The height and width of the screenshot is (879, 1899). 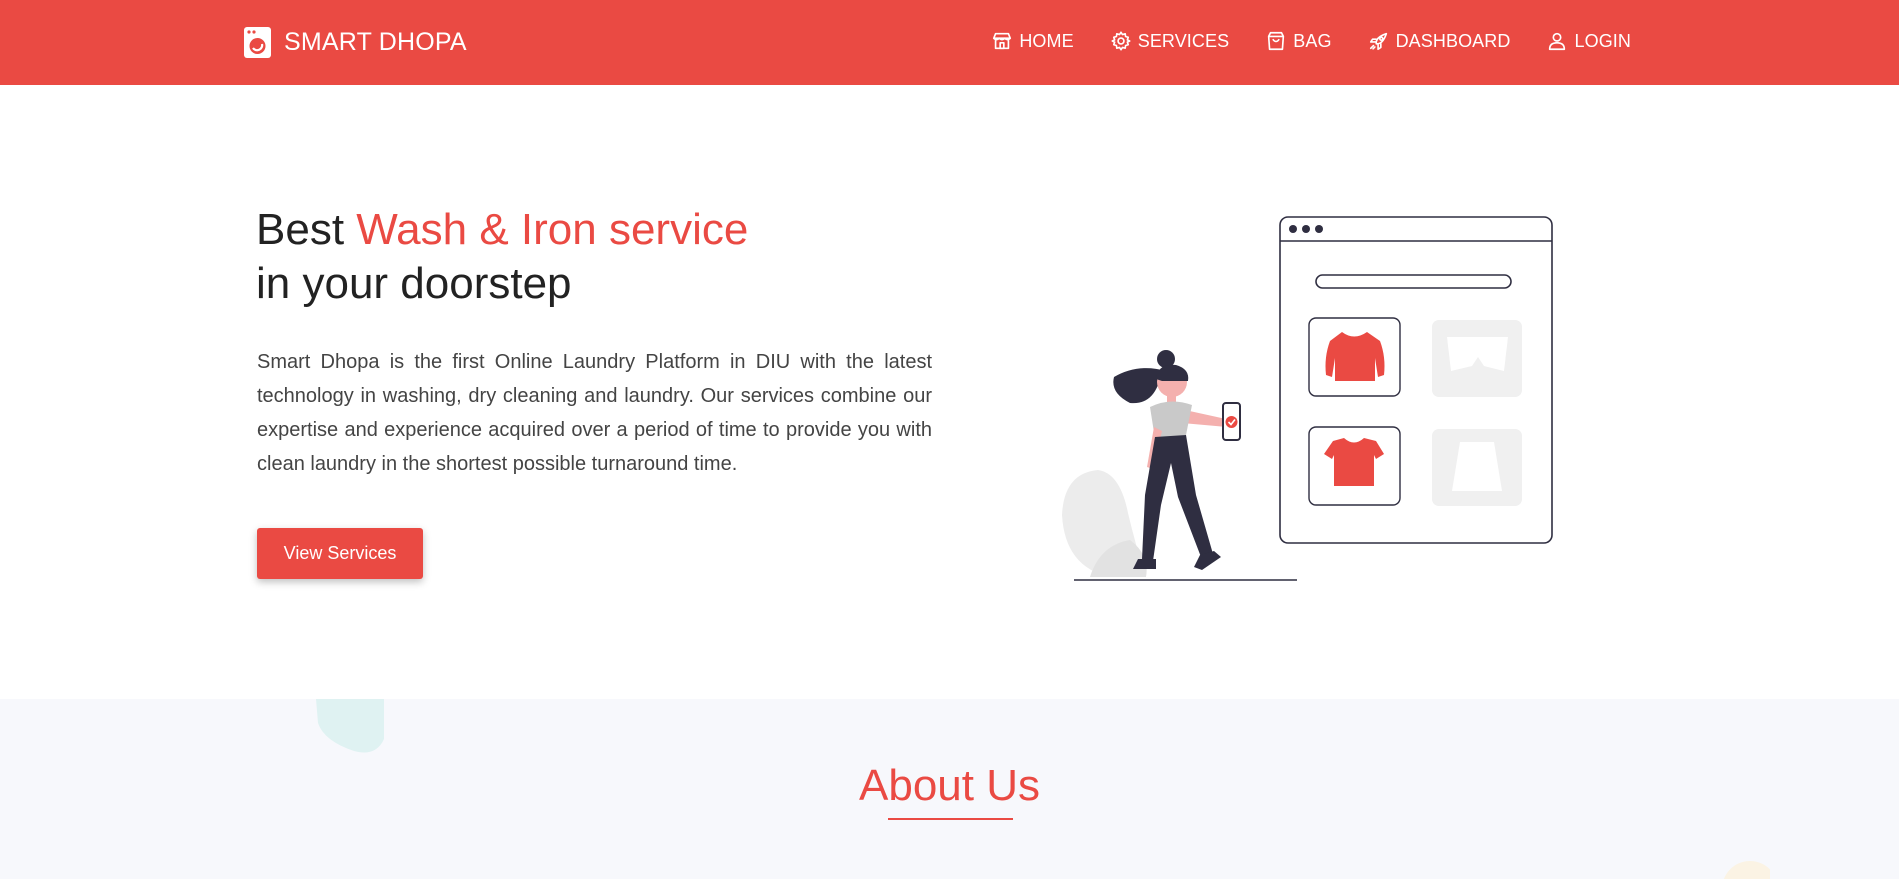 What do you see at coordinates (1557, 41) in the screenshot?
I see `user-icon` at bounding box center [1557, 41].